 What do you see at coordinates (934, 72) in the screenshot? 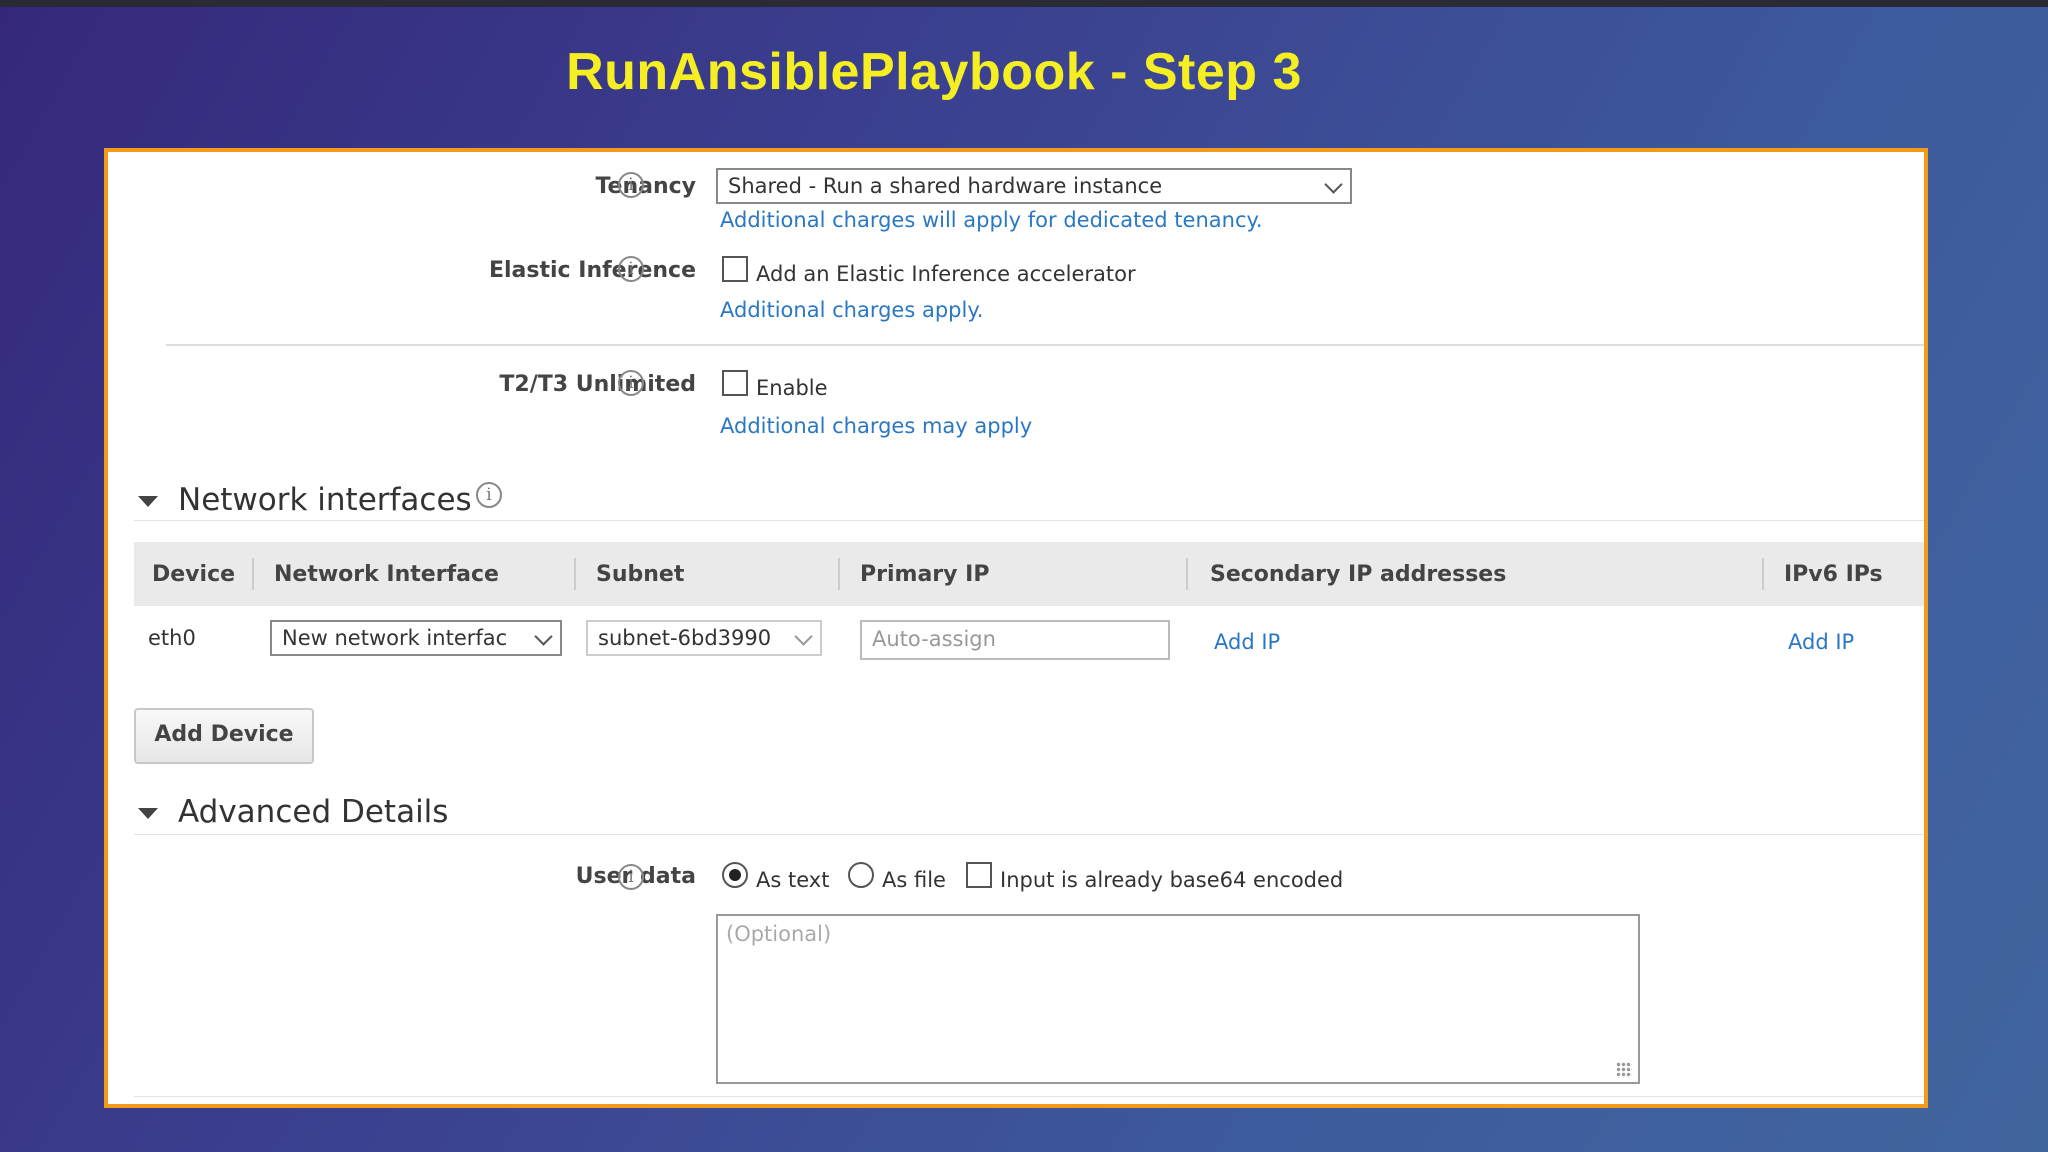
I see `slide-title-text: RunAnsiblePlaybook - Step 3` at bounding box center [934, 72].